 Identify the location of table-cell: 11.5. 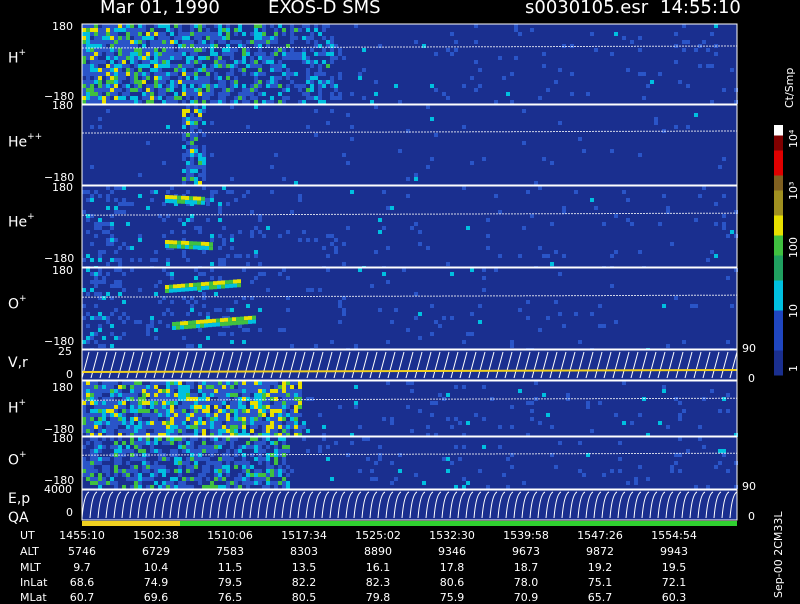
(230, 567).